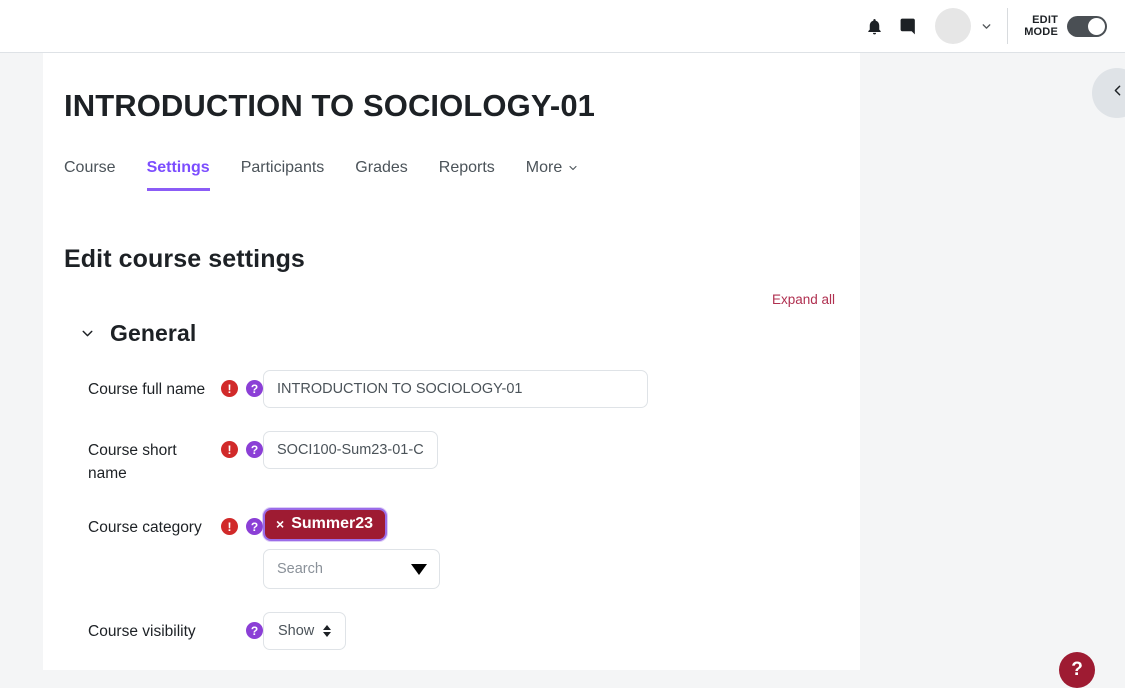 The image size is (1125, 688). Describe the element at coordinates (296, 631) in the screenshot. I see `select-value: Show` at that location.